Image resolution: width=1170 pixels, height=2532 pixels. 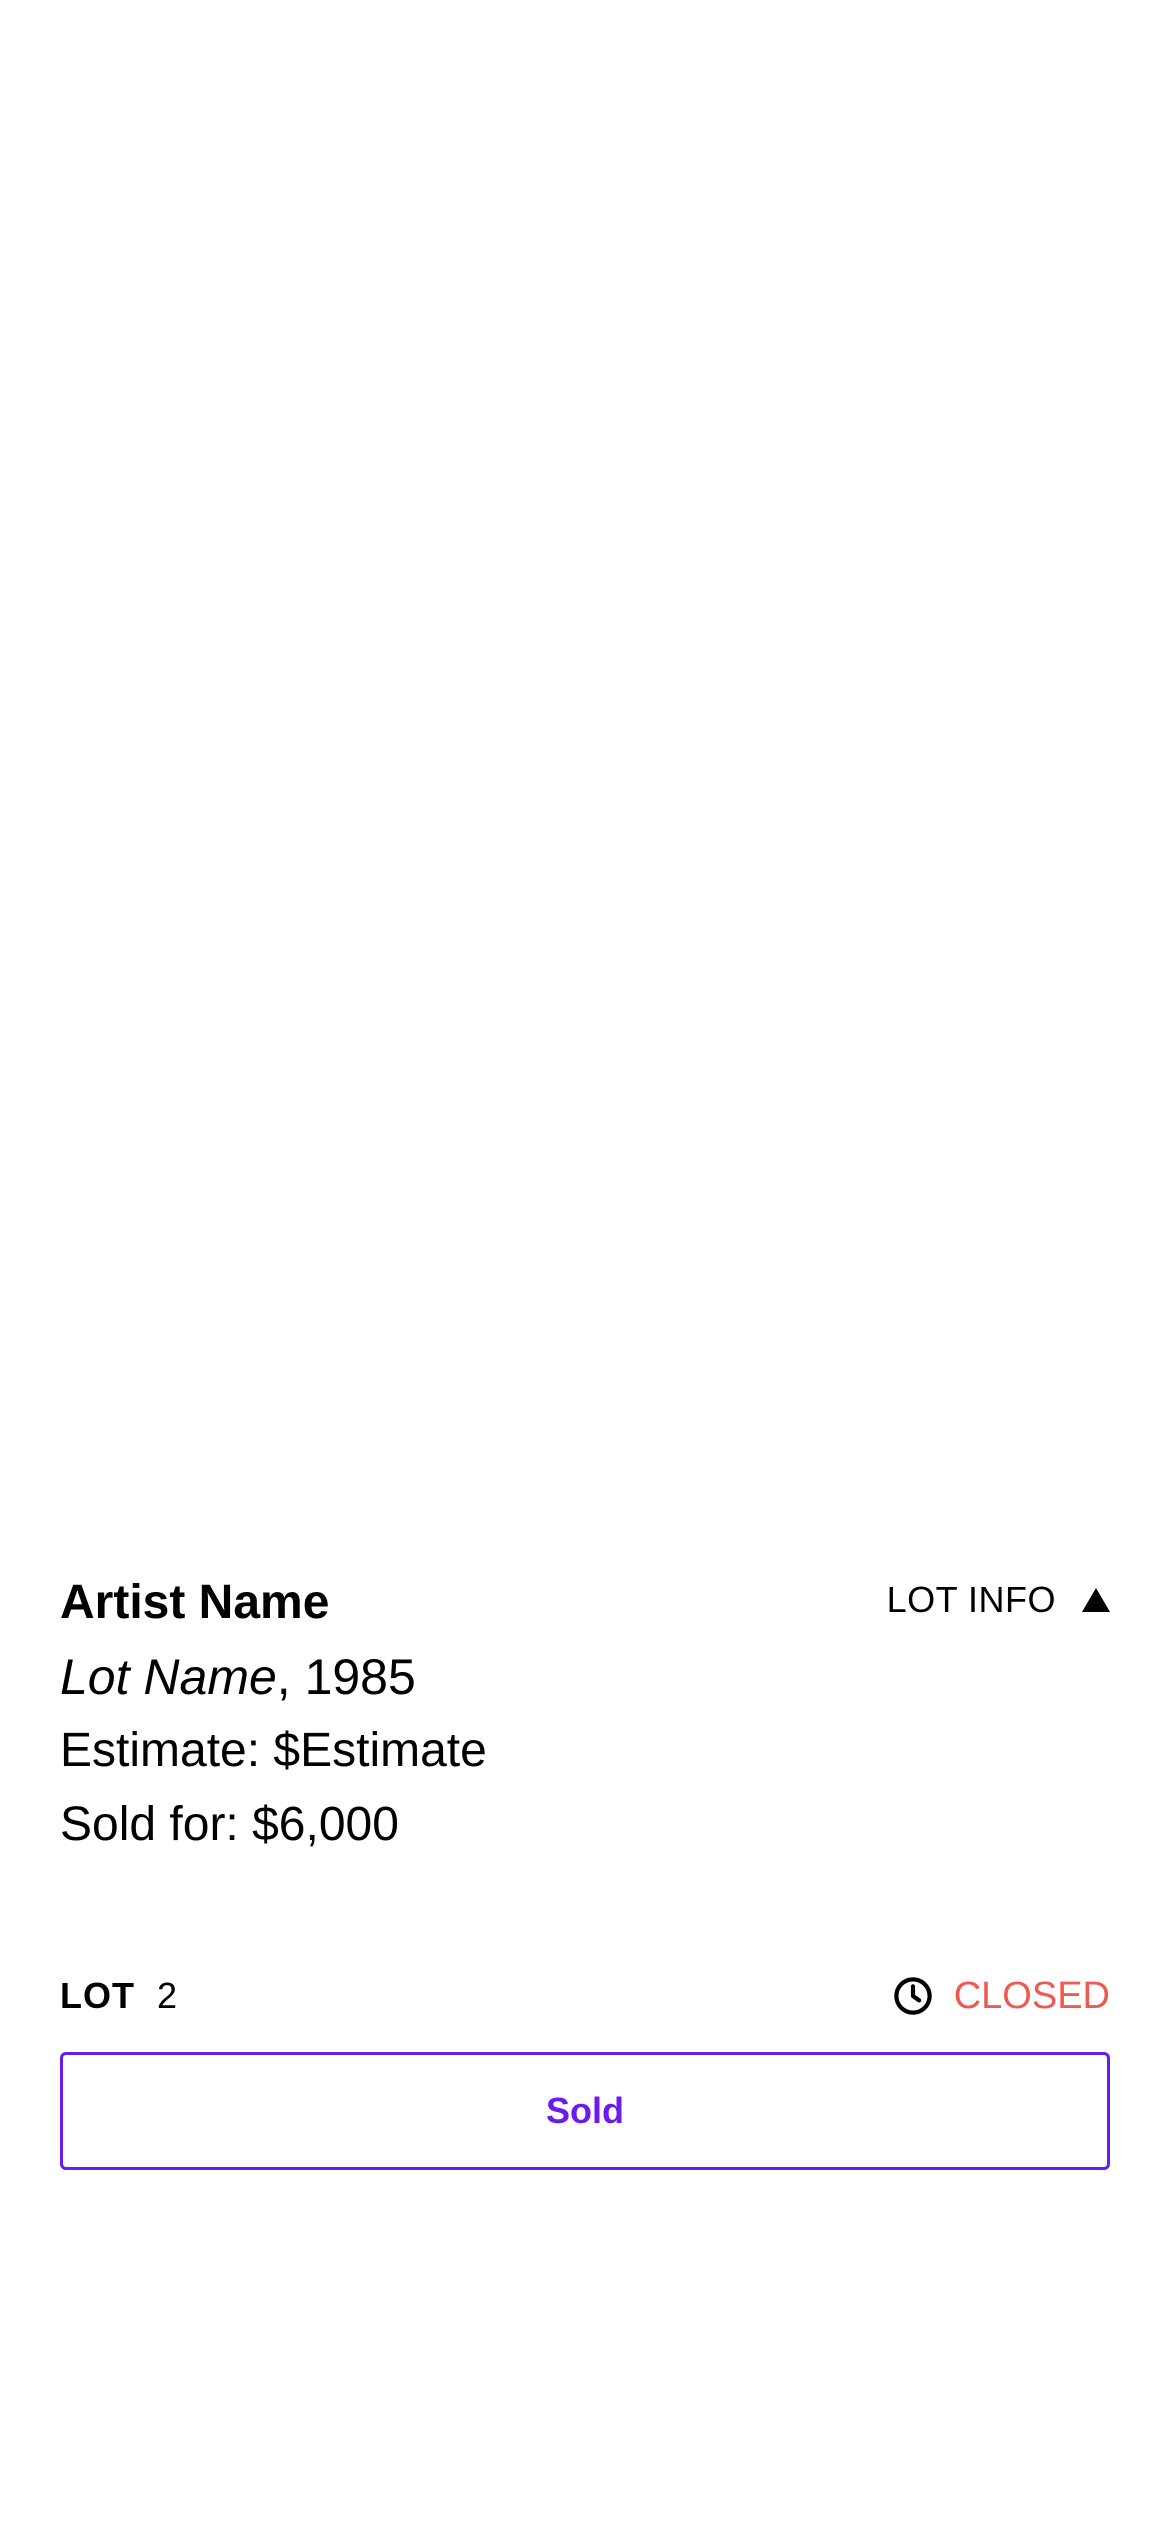 I want to click on lot-info-toggle: LOT INFO, so click(x=998, y=1600).